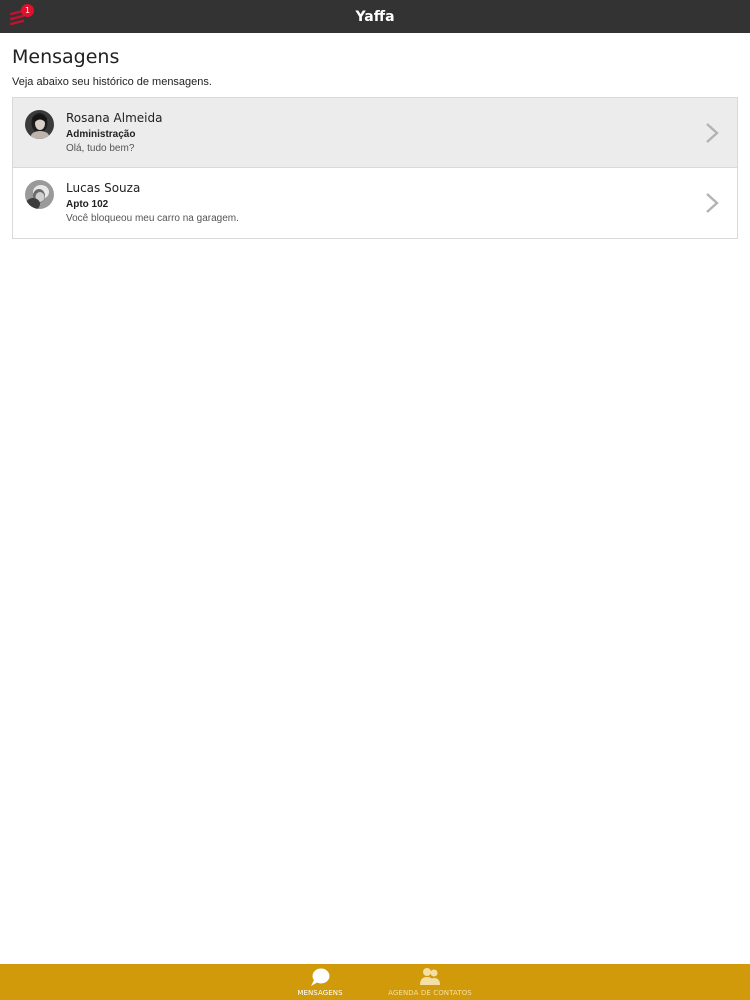 Image resolution: width=750 pixels, height=1000 pixels. Describe the element at coordinates (87, 204) in the screenshot. I see `contact-group: Apto 102` at that location.